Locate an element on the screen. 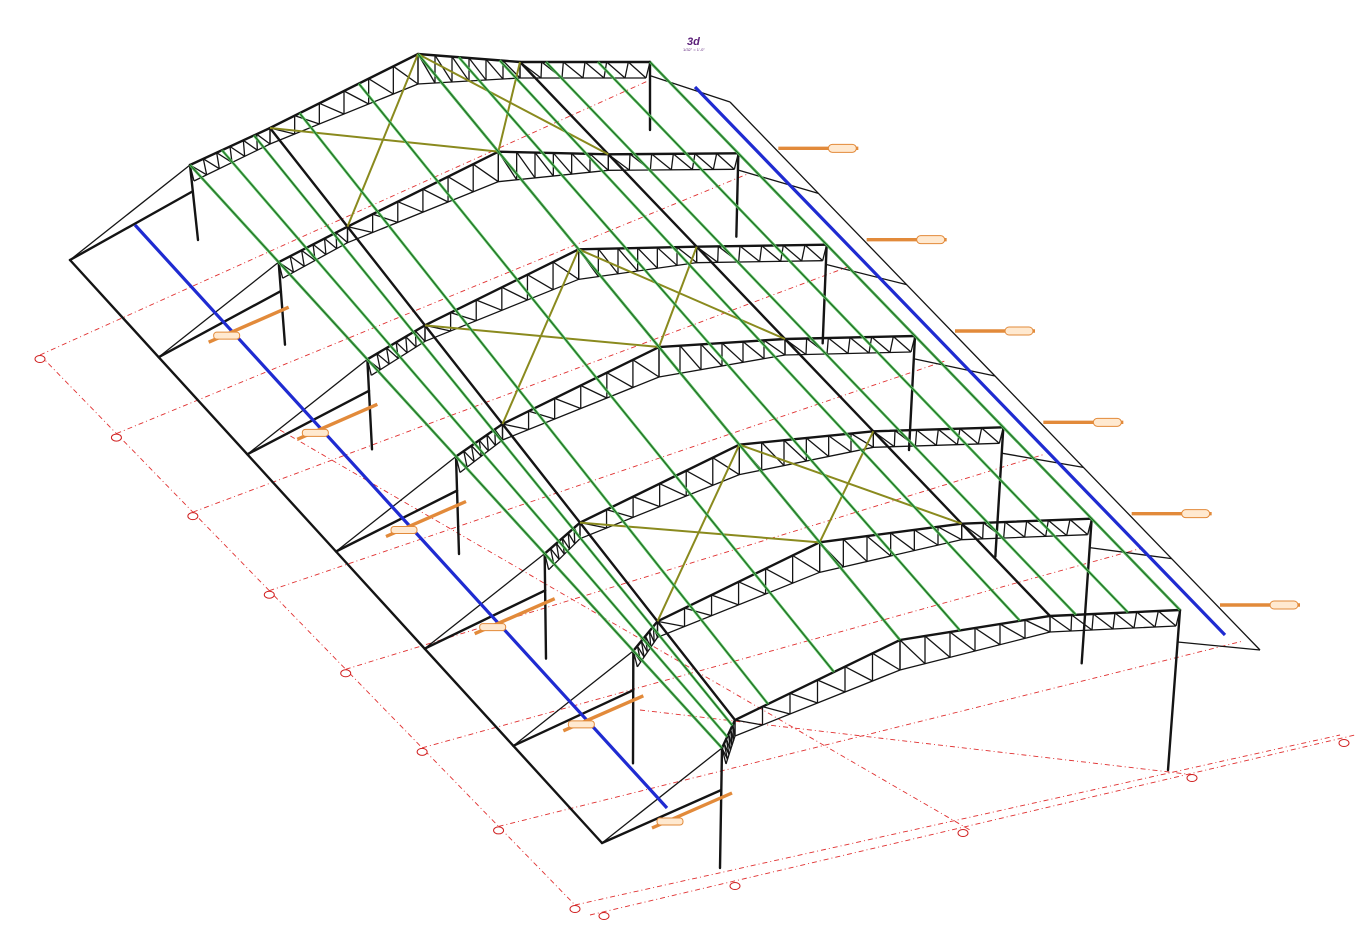 The image size is (1360, 934). truss-top-chord is located at coordinates (951, 679).